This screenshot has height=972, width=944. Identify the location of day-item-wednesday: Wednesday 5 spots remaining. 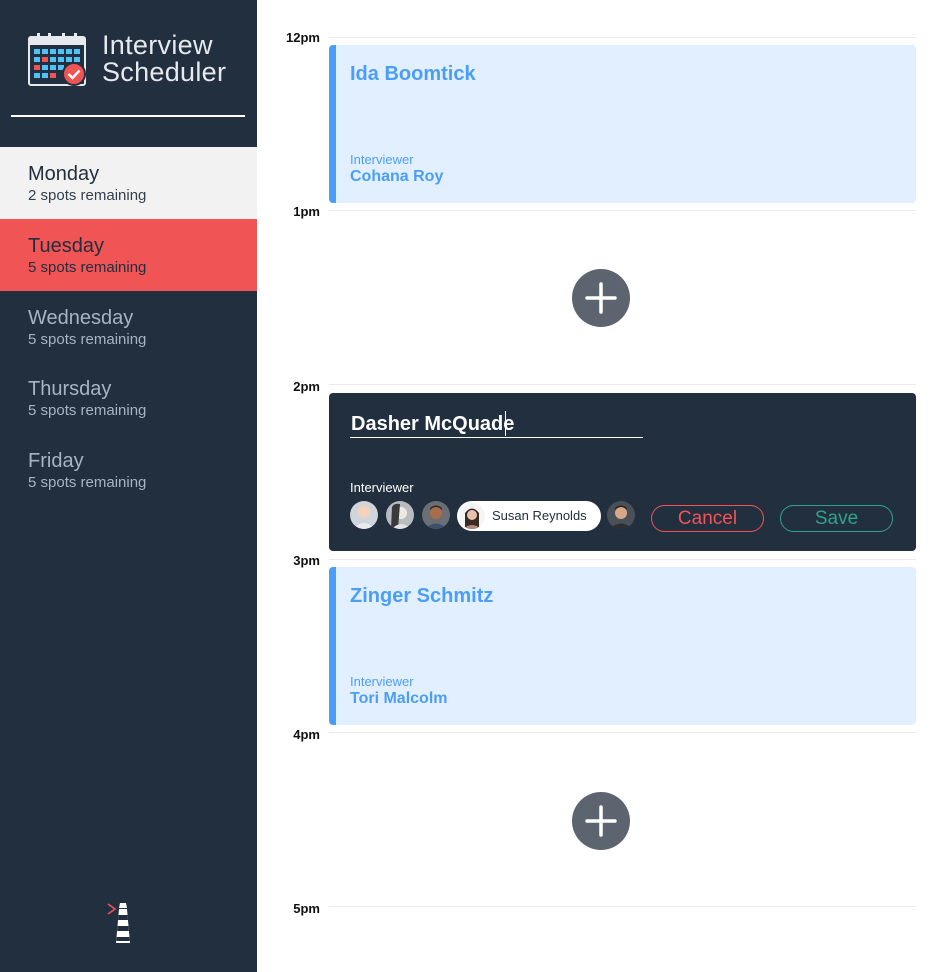
(128, 327).